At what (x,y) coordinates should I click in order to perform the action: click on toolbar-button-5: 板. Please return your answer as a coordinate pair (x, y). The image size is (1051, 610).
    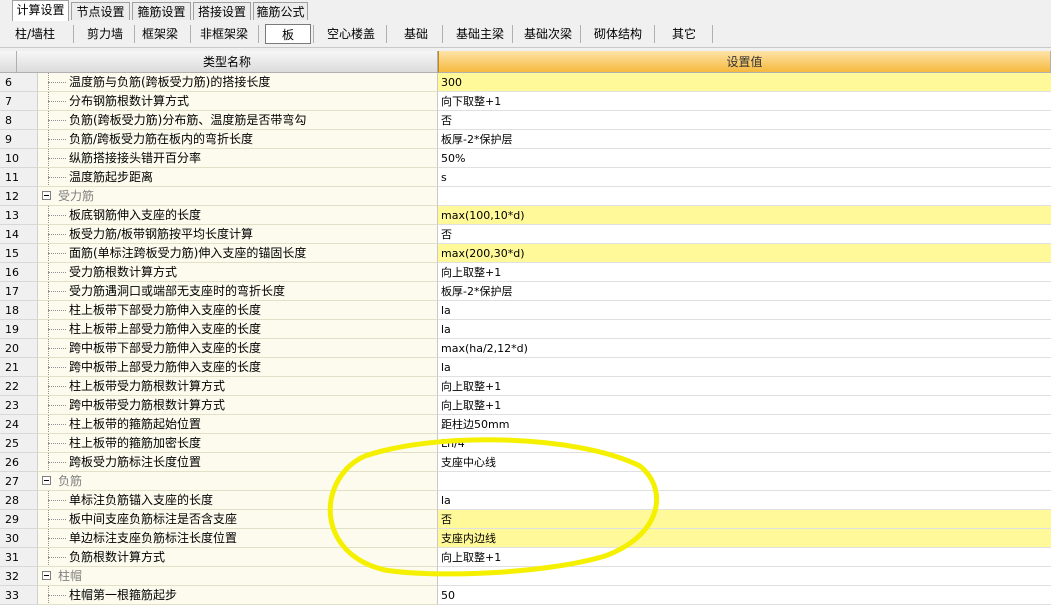
    Looking at the image, I should click on (288, 34).